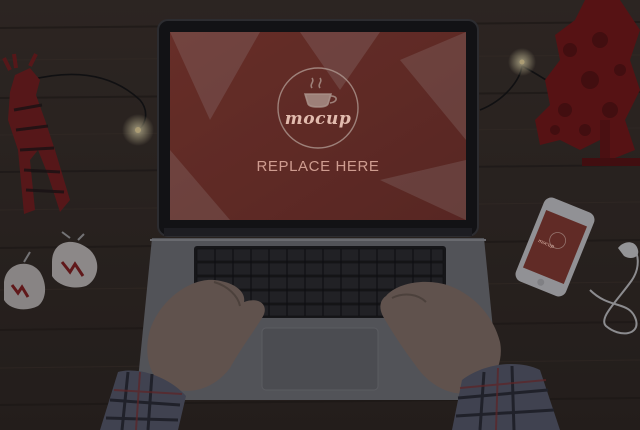  I want to click on screen-logo-text: mocup, so click(318, 119).